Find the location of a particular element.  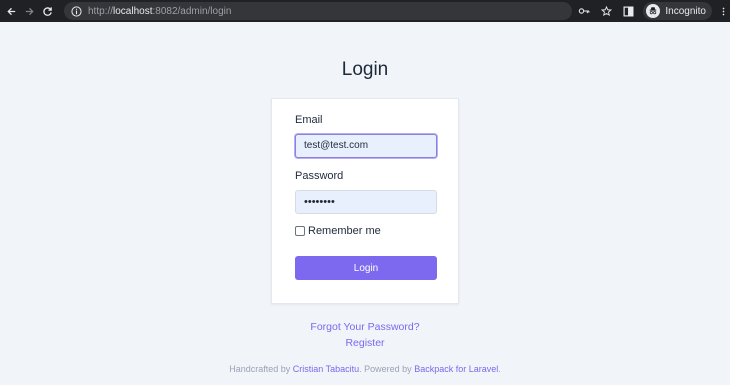

email-label: Email is located at coordinates (309, 120).